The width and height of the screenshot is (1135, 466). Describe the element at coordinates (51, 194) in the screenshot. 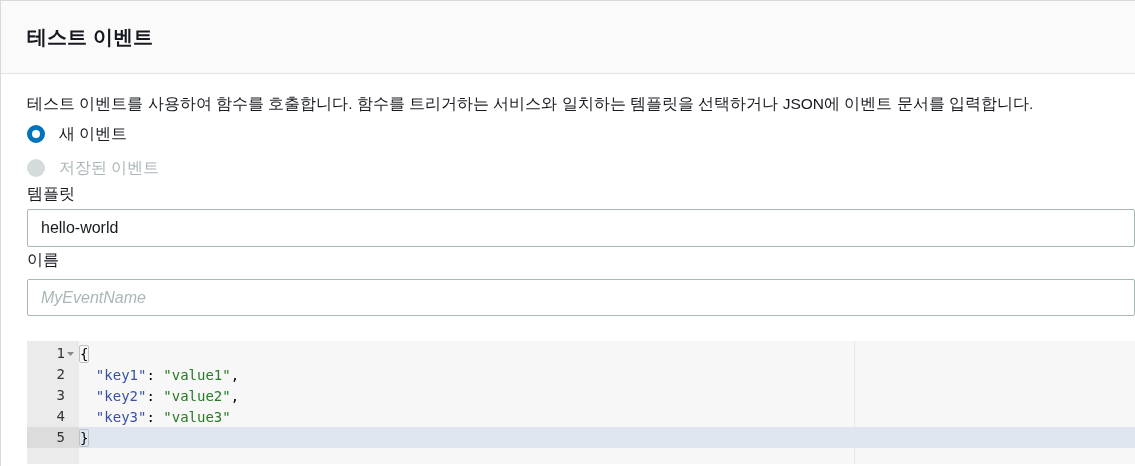

I see `field-label: 템플릿` at that location.